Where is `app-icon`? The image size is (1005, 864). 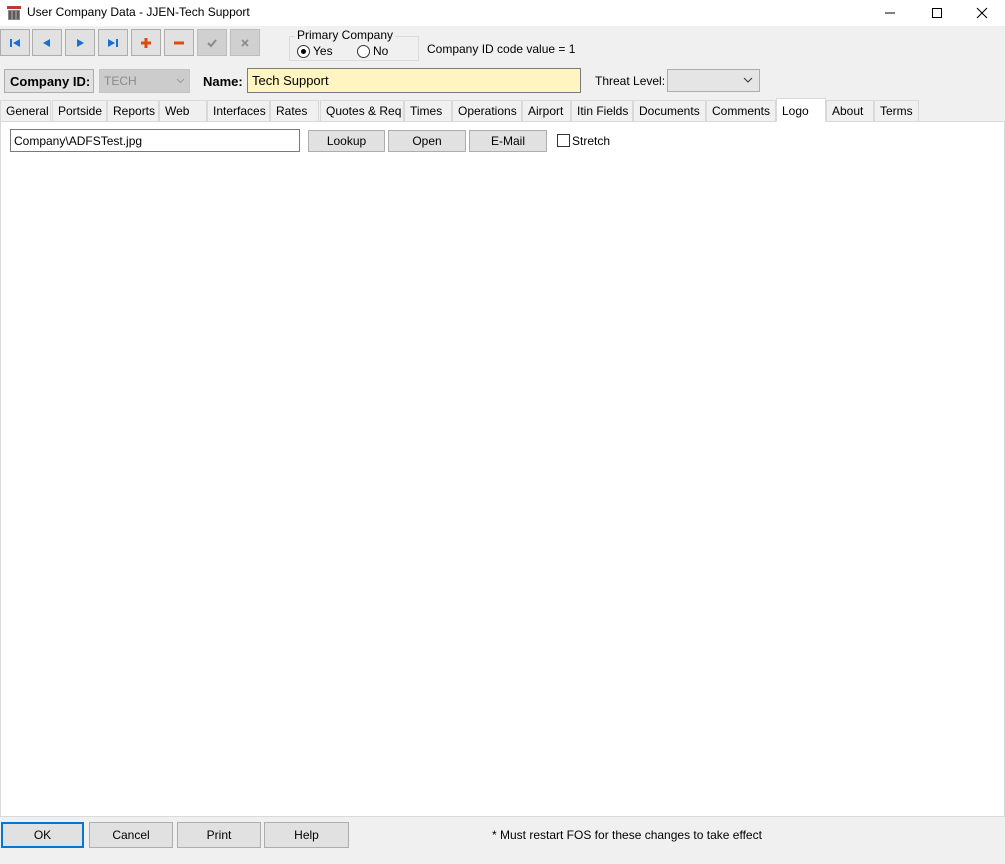
app-icon is located at coordinates (14, 13).